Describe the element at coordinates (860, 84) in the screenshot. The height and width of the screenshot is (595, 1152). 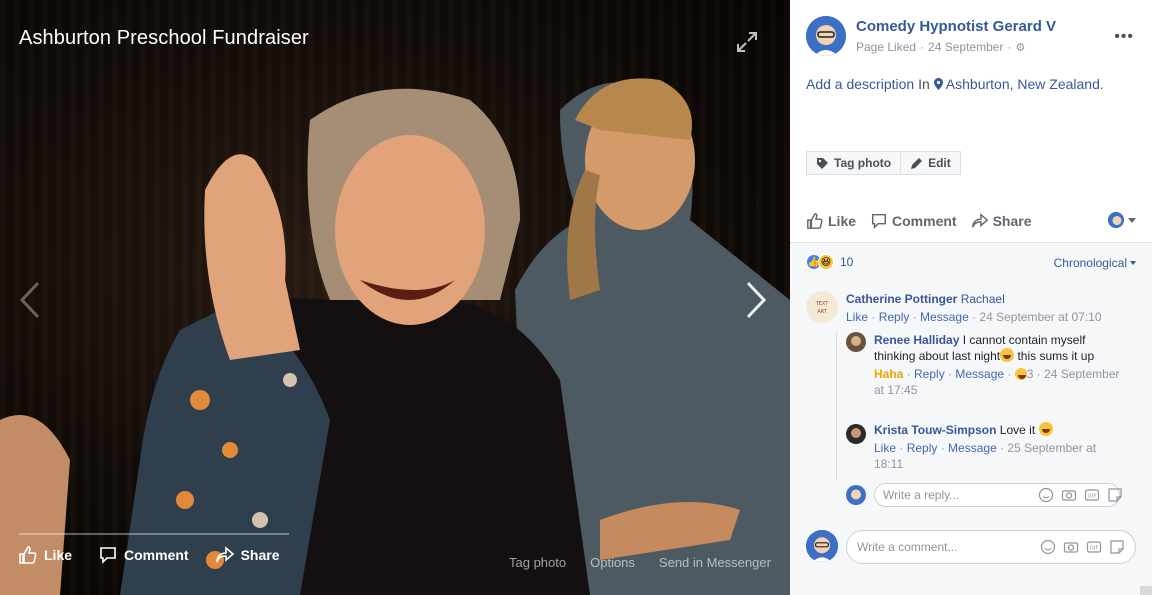
I see `add-description-link: Add a description` at that location.